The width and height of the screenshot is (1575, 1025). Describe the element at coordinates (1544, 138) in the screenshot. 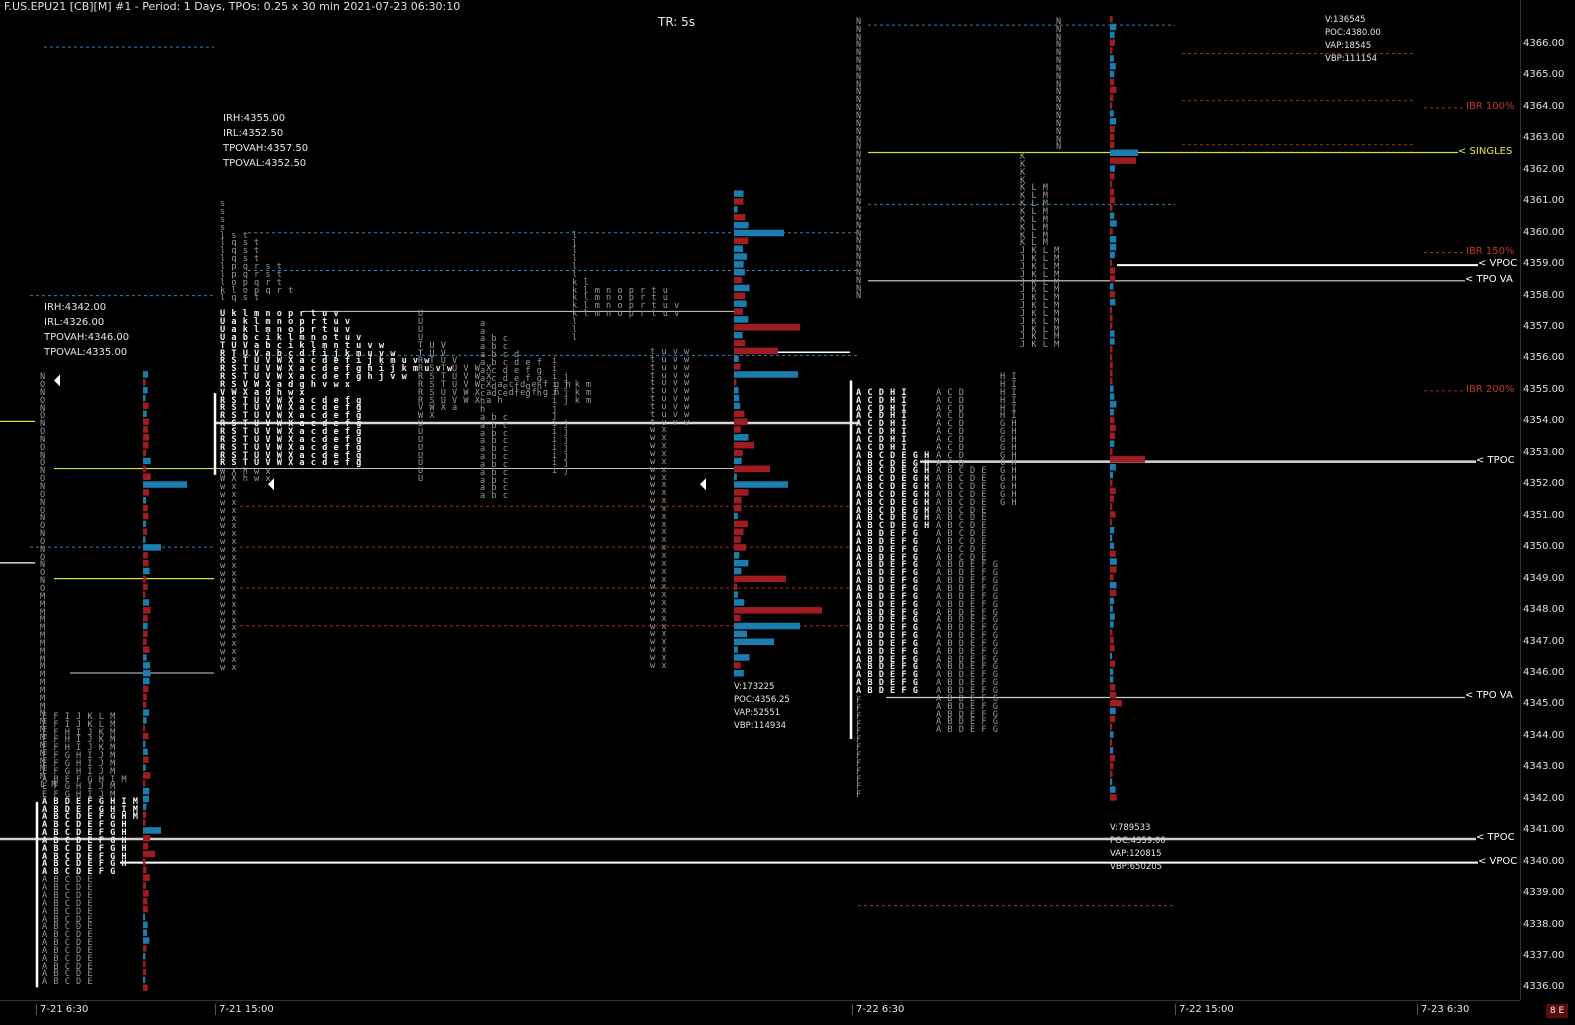

I see `price-tick: 4363.00` at that location.